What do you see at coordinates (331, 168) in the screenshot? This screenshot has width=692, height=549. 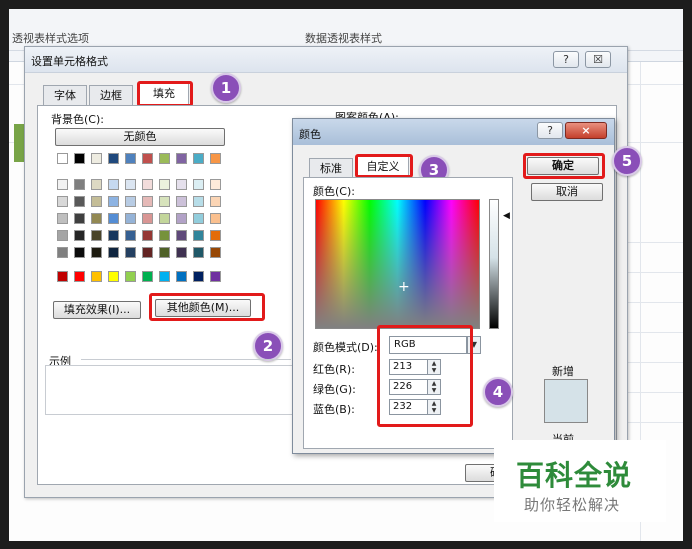 I see `tab-standard: 标准` at bounding box center [331, 168].